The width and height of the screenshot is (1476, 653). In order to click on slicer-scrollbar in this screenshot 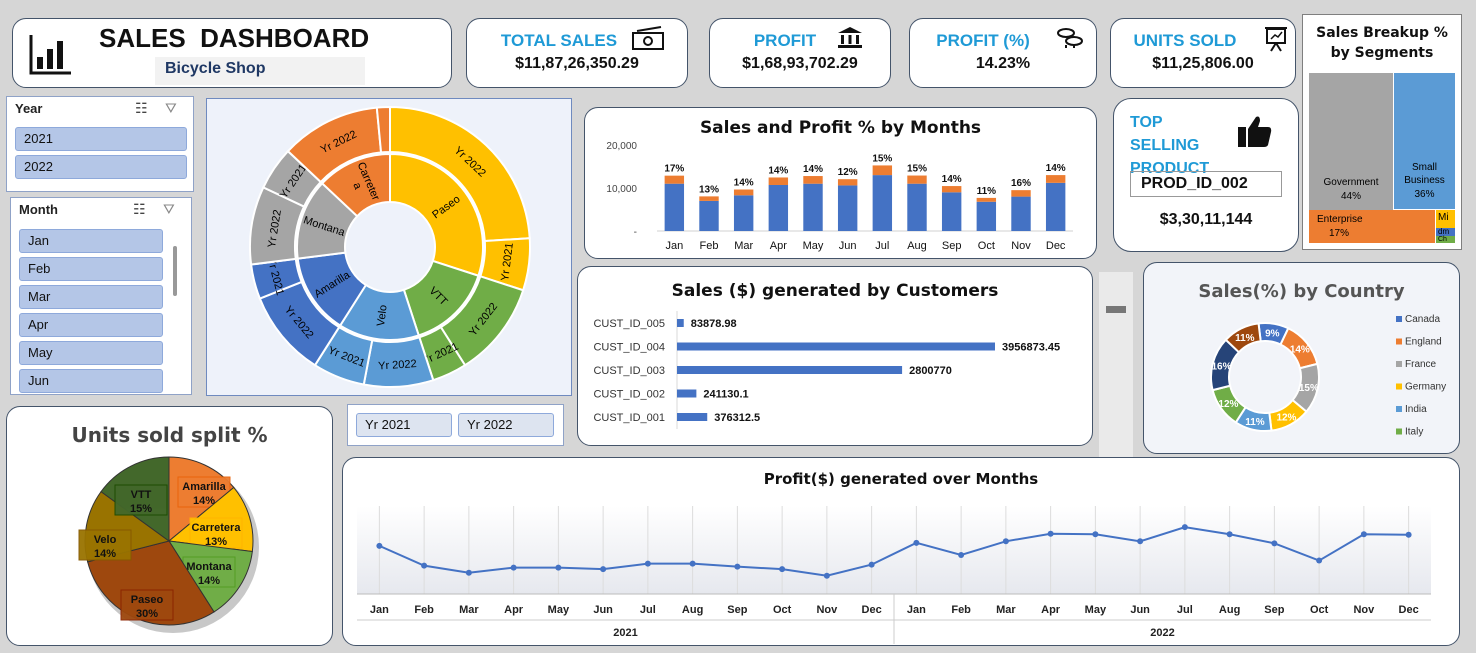, I will do `click(175, 271)`.